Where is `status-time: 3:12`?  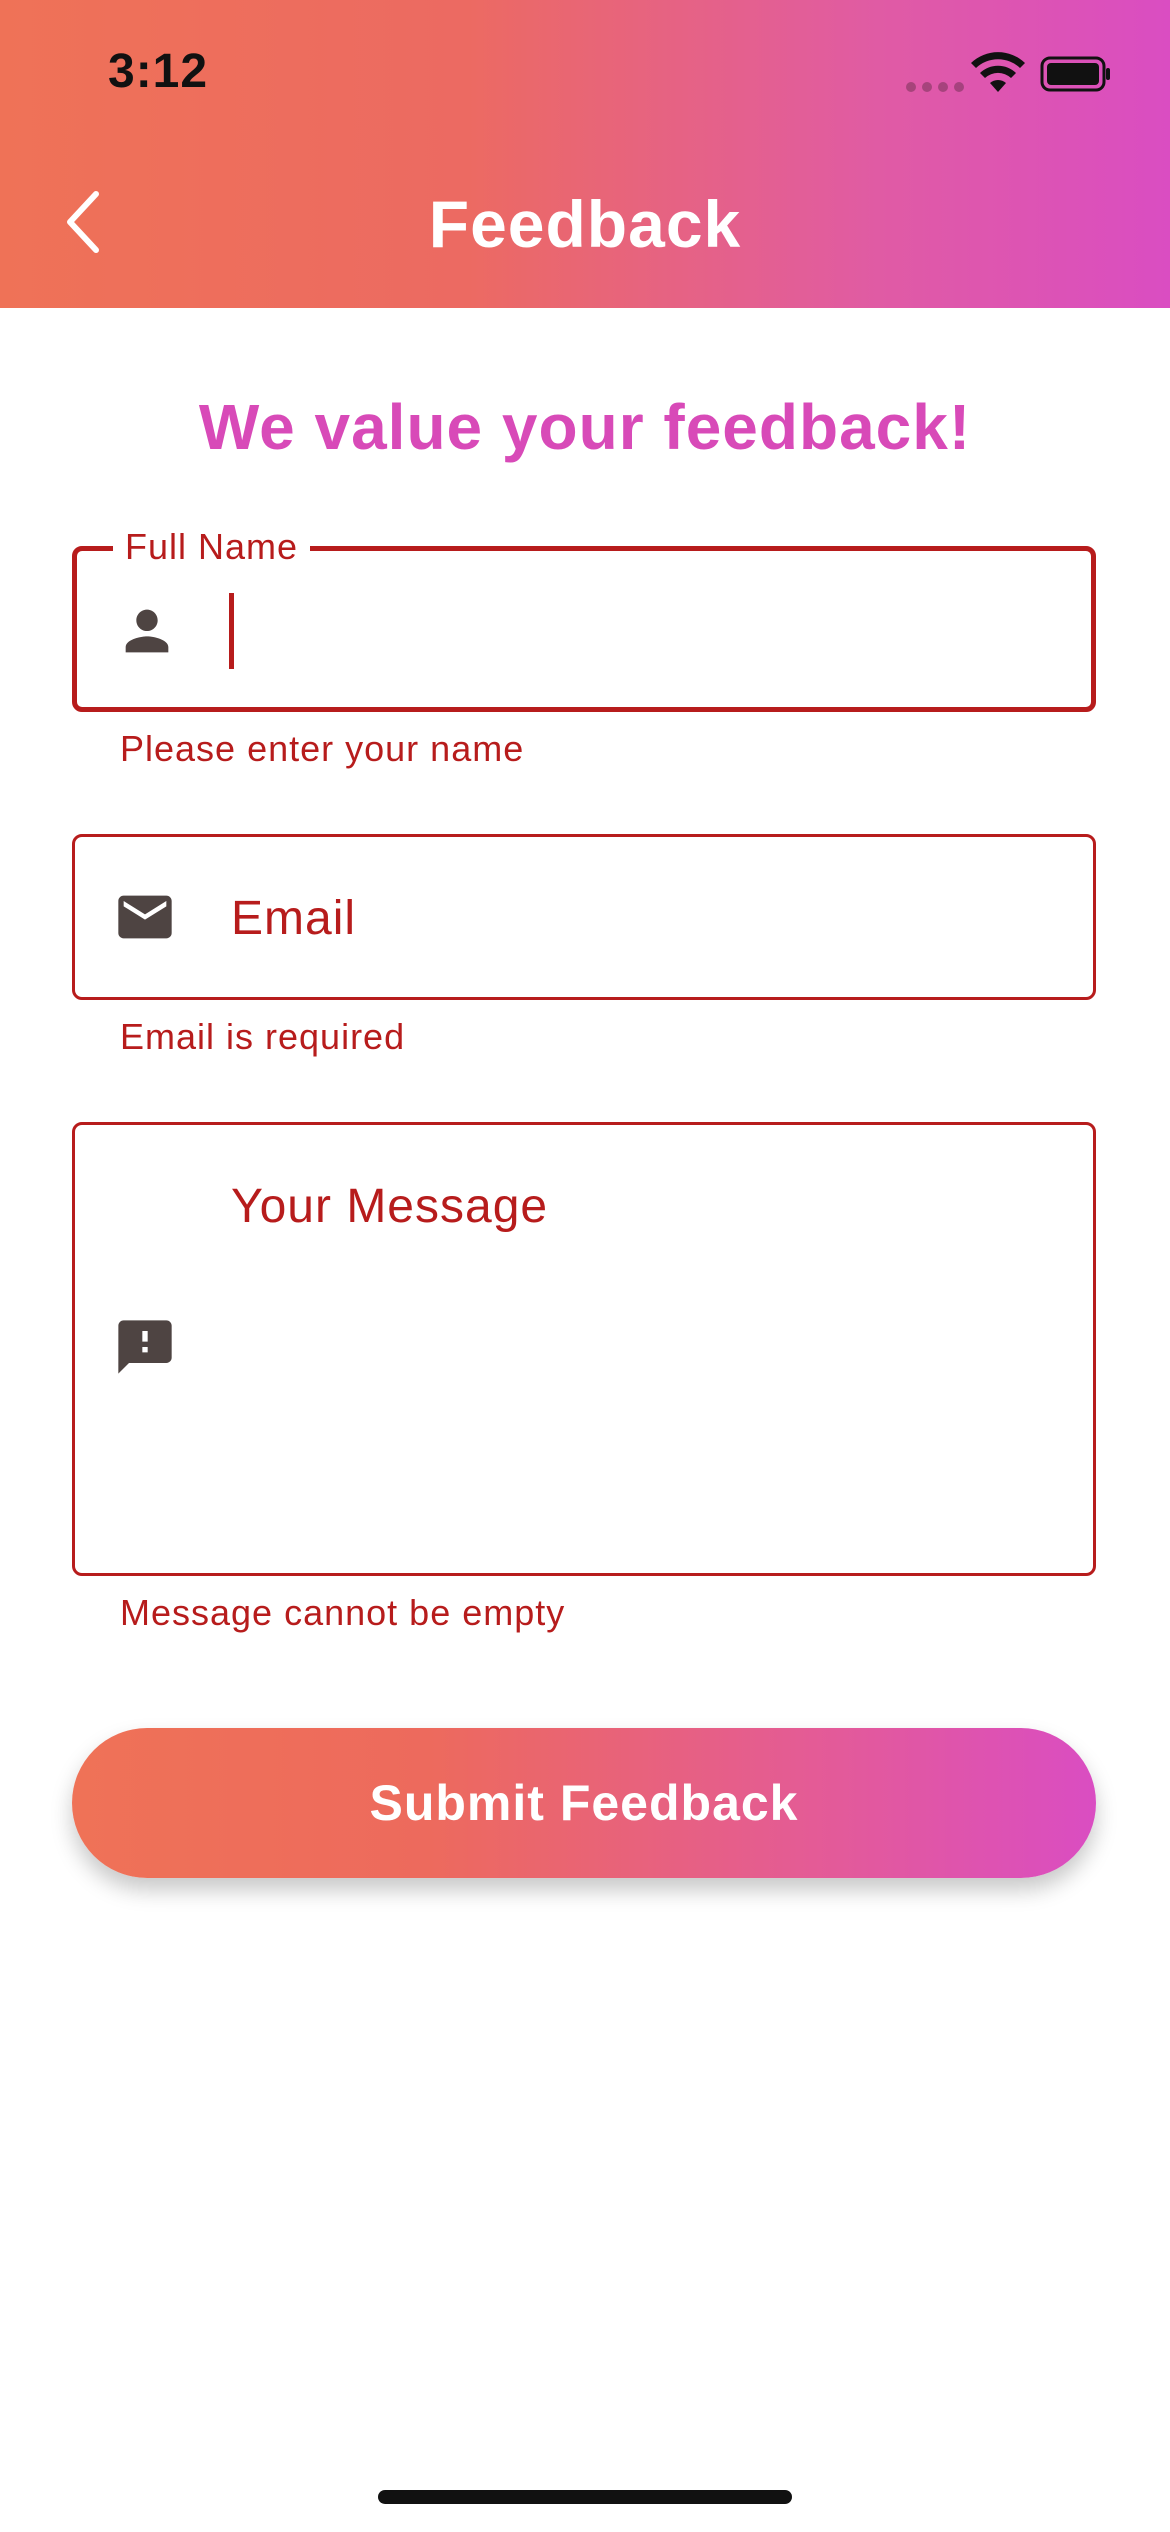 status-time: 3:12 is located at coordinates (158, 71).